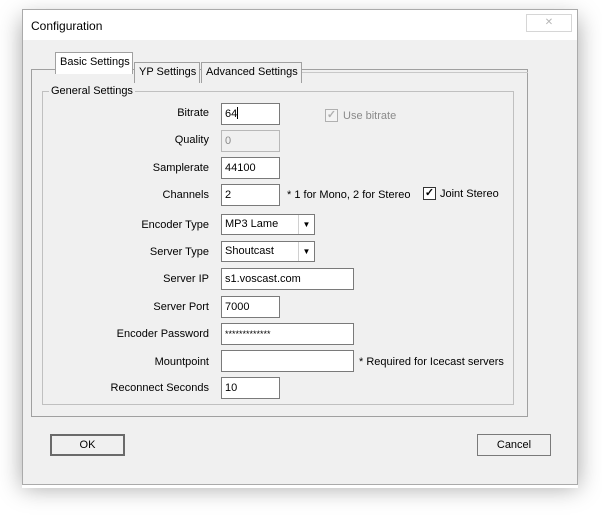 The image size is (602, 516). I want to click on channels-label: Channels, so click(185, 195).